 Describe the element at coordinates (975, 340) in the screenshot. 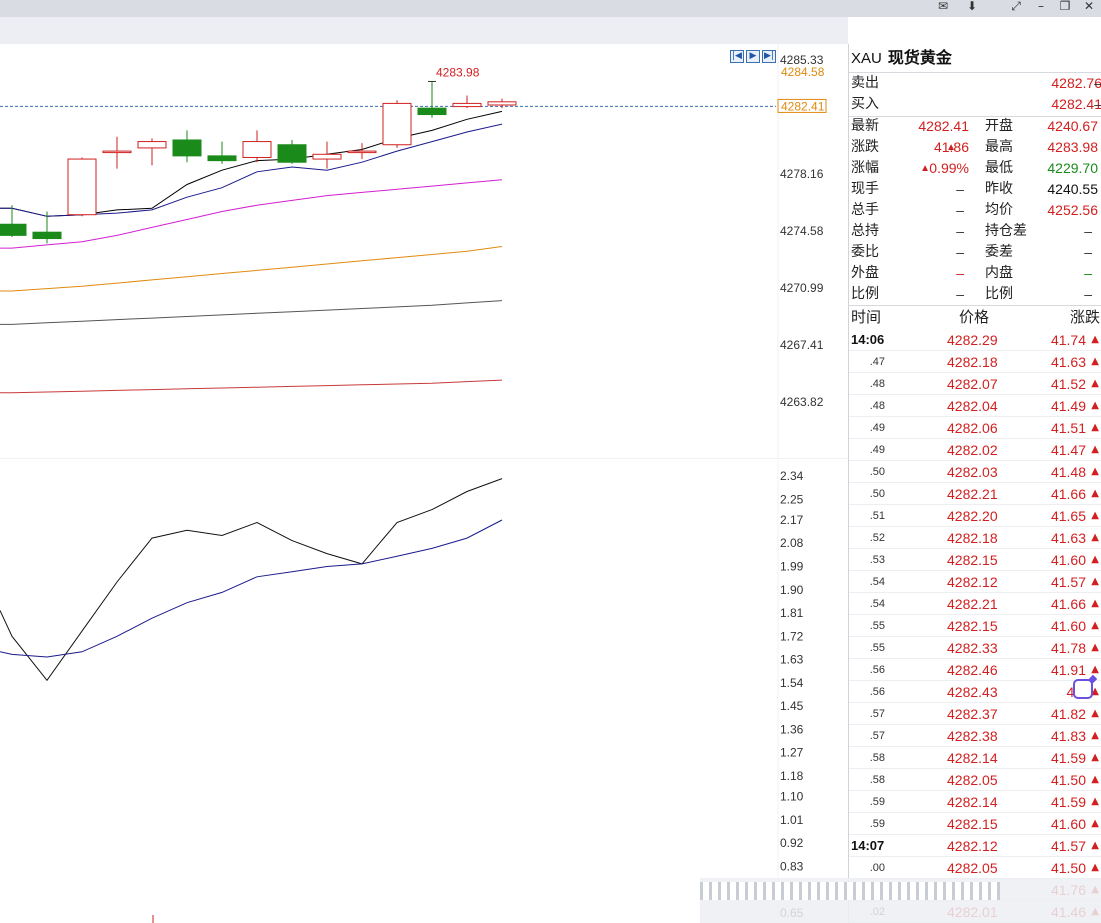

I see `tick-row: 14:06 4282.29 41.74 ▲` at that location.